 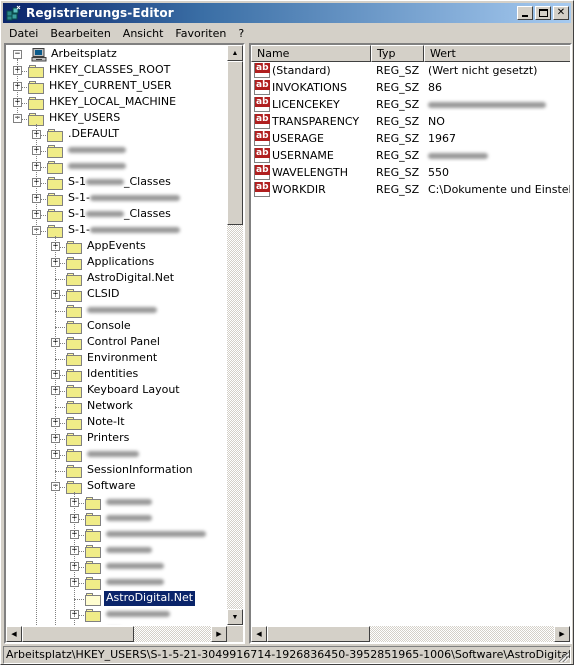 What do you see at coordinates (116, 295) in the screenshot?
I see `tree-node: + CLSID` at bounding box center [116, 295].